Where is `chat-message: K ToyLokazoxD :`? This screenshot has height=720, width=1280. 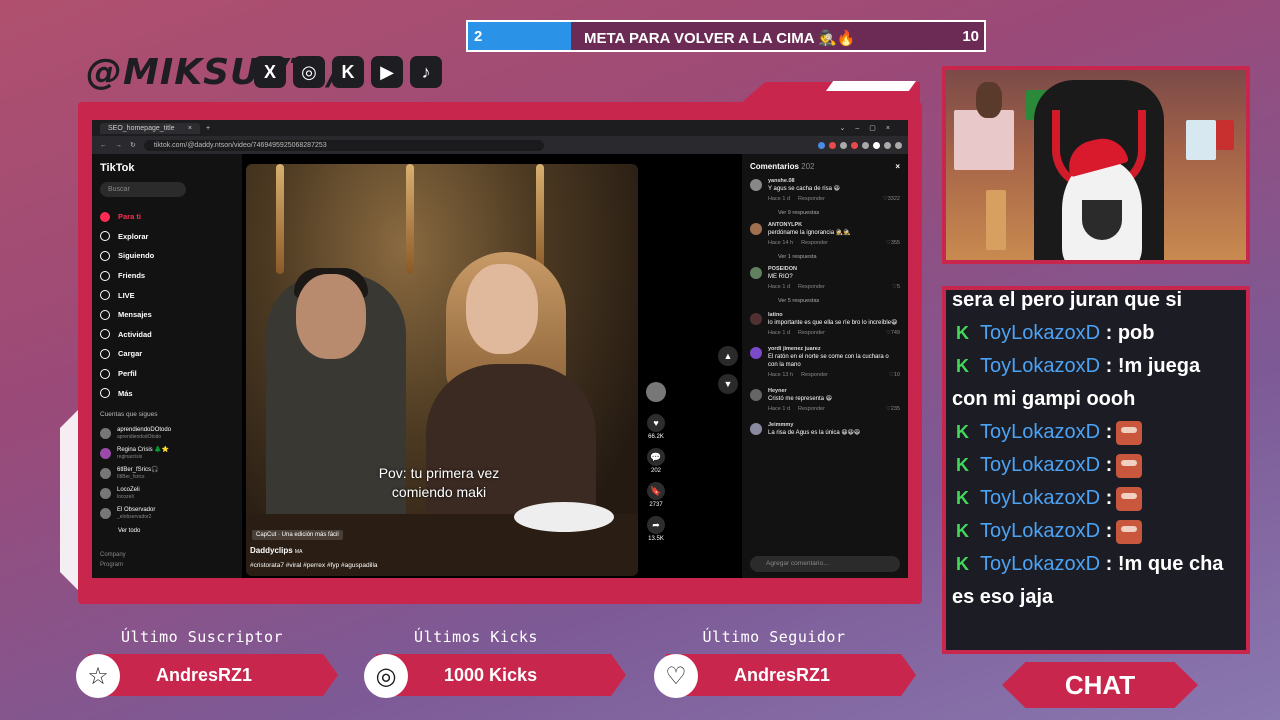
chat-message: K ToyLokazoxD : is located at coordinates (1096, 465).